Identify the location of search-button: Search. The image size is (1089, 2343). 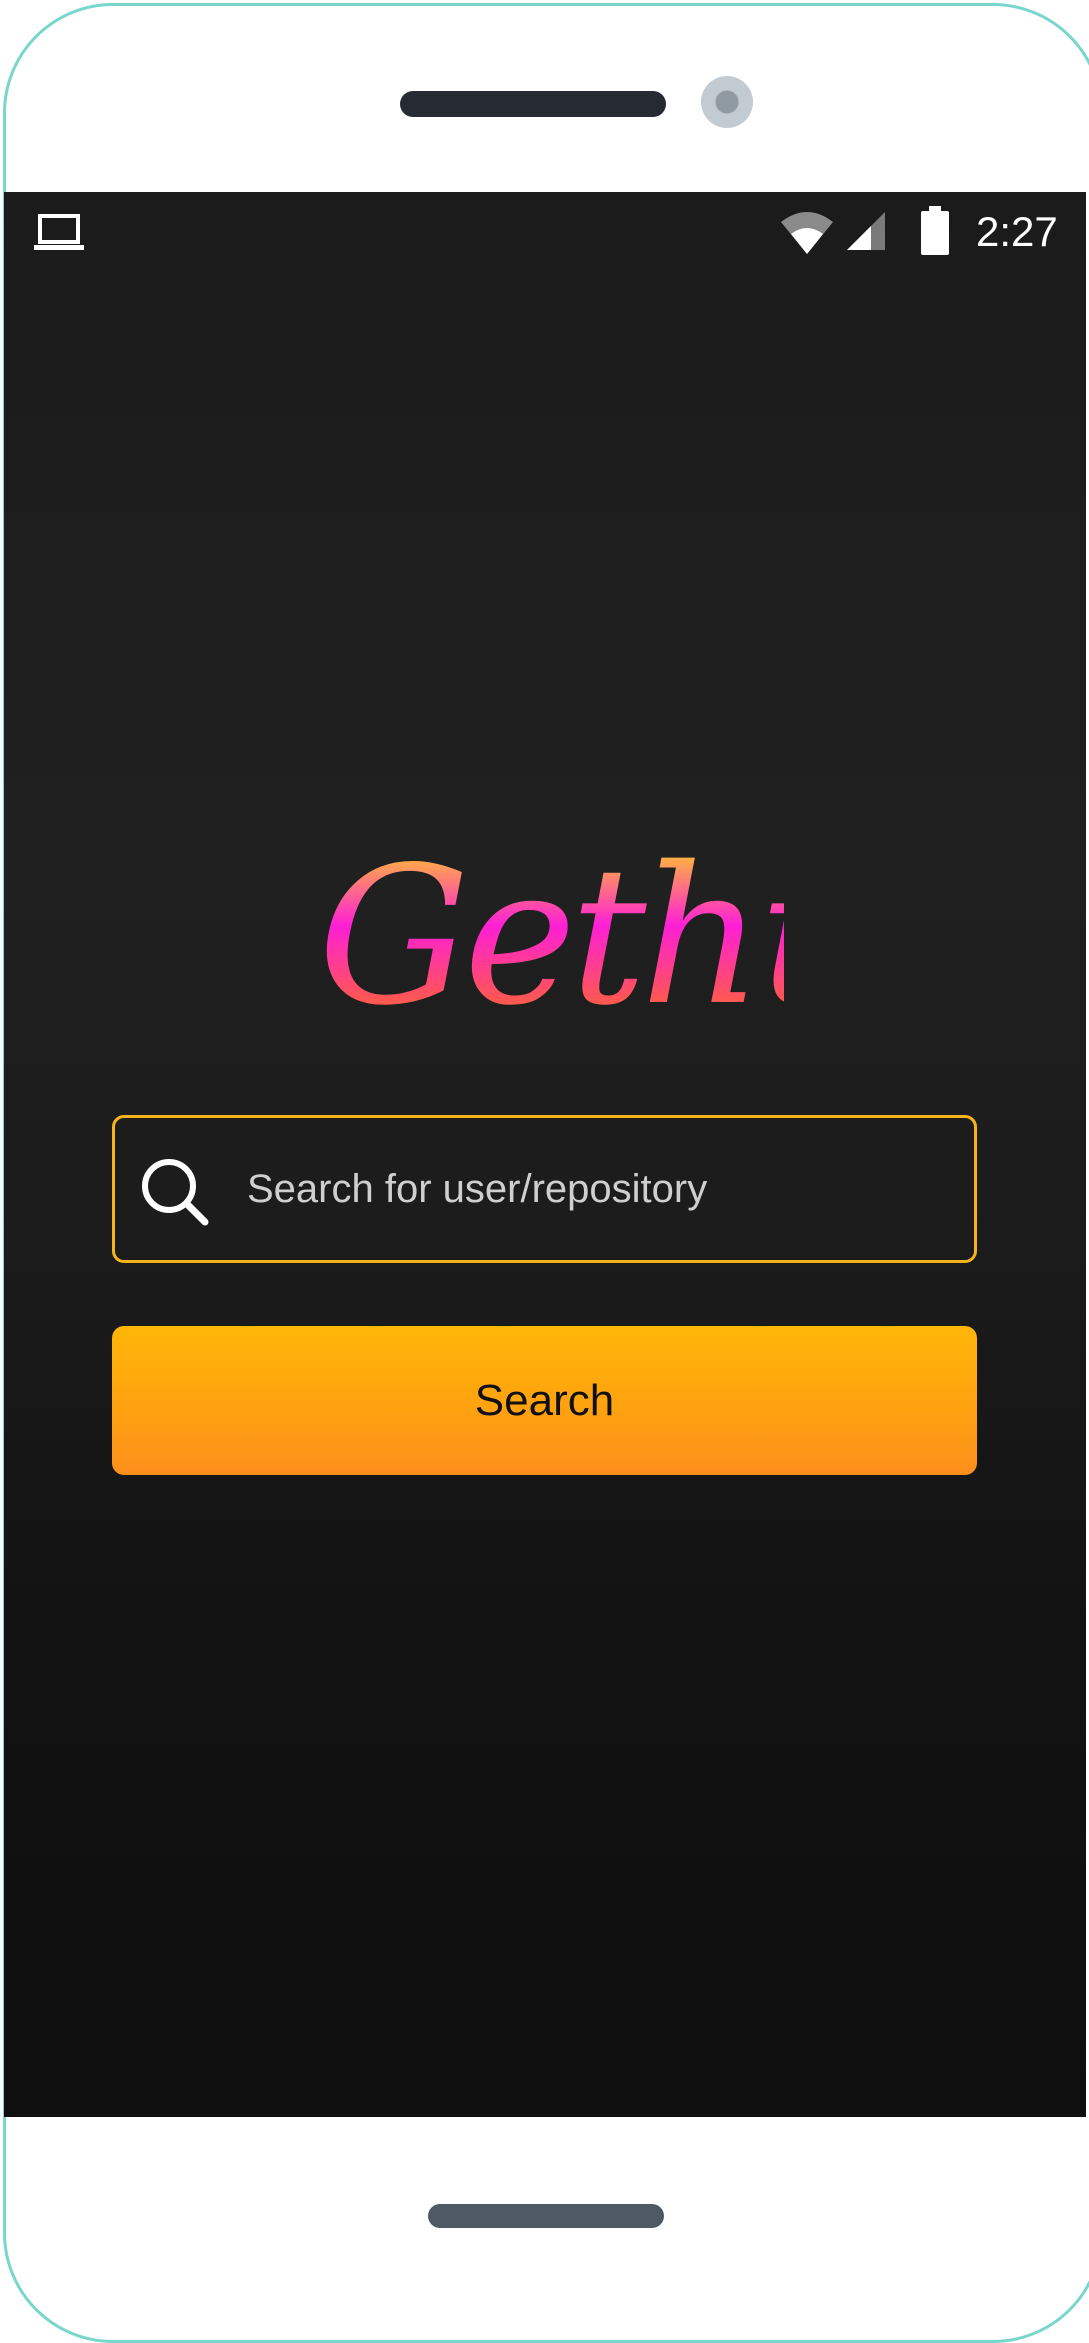
(544, 1400).